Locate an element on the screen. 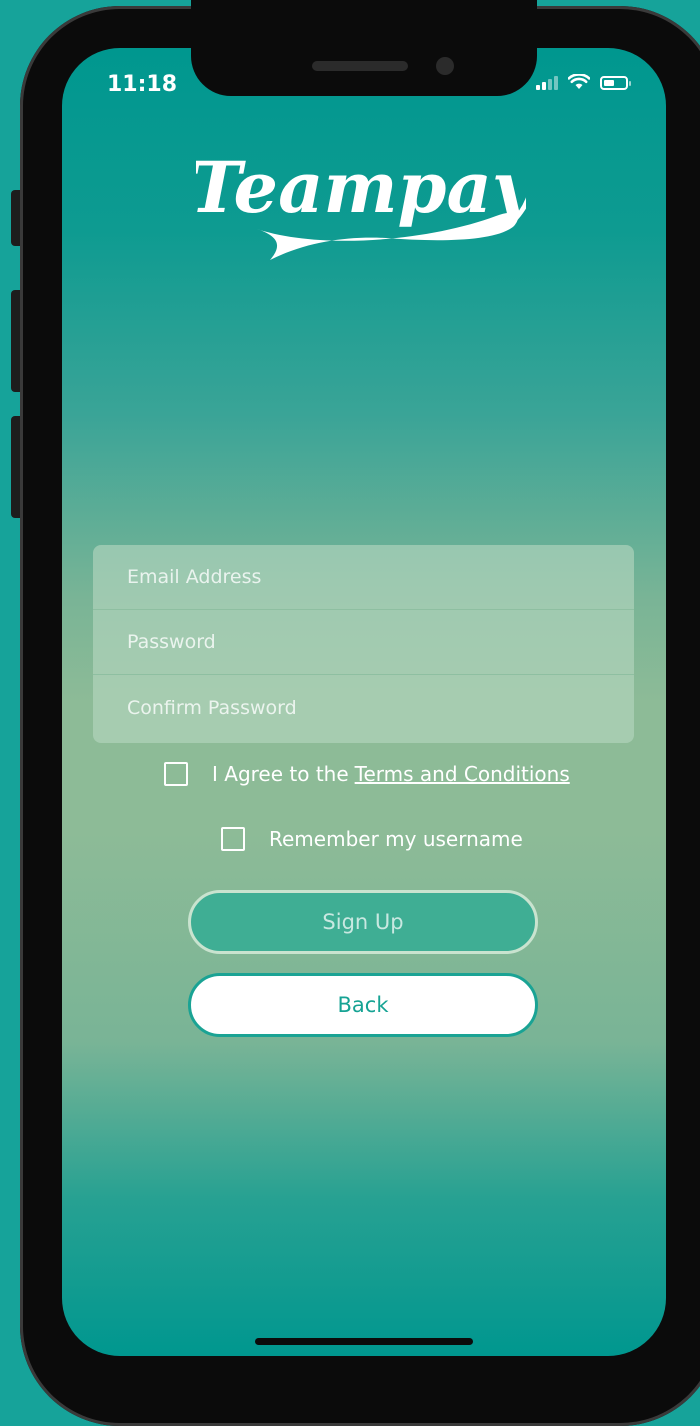 The width and height of the screenshot is (700, 1426). password-input is located at coordinates (379, 642).